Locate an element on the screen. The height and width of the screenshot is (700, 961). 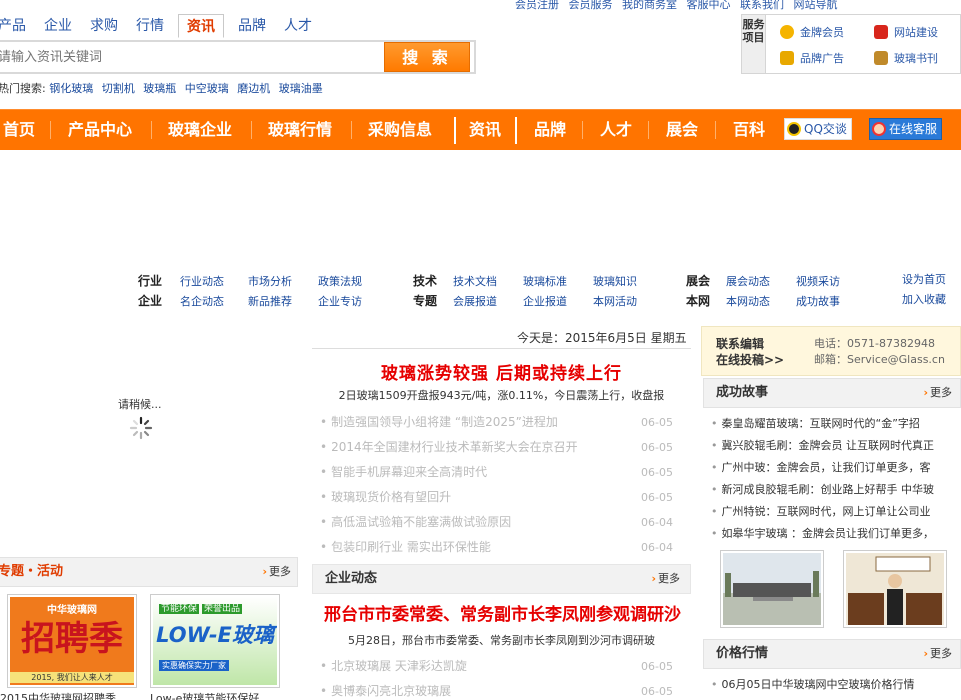
subnav-link: 政策法规 is located at coordinates (340, 281).